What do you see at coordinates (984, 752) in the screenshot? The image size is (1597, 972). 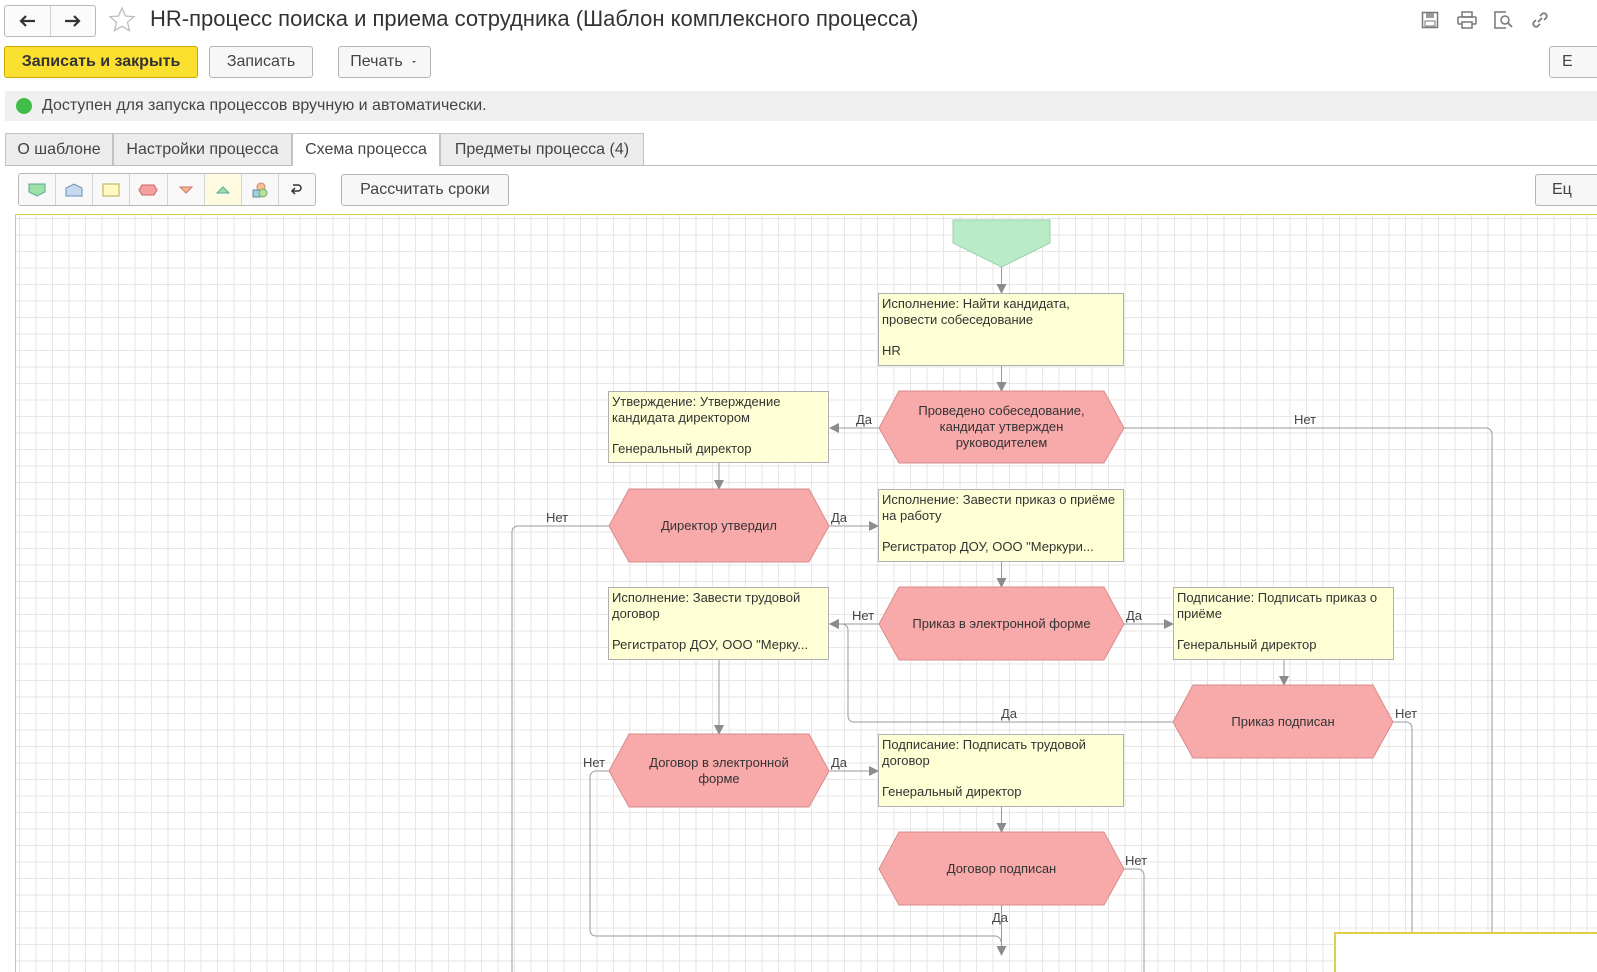 I see `task-title: Подписание: Подписать трудовой договор` at bounding box center [984, 752].